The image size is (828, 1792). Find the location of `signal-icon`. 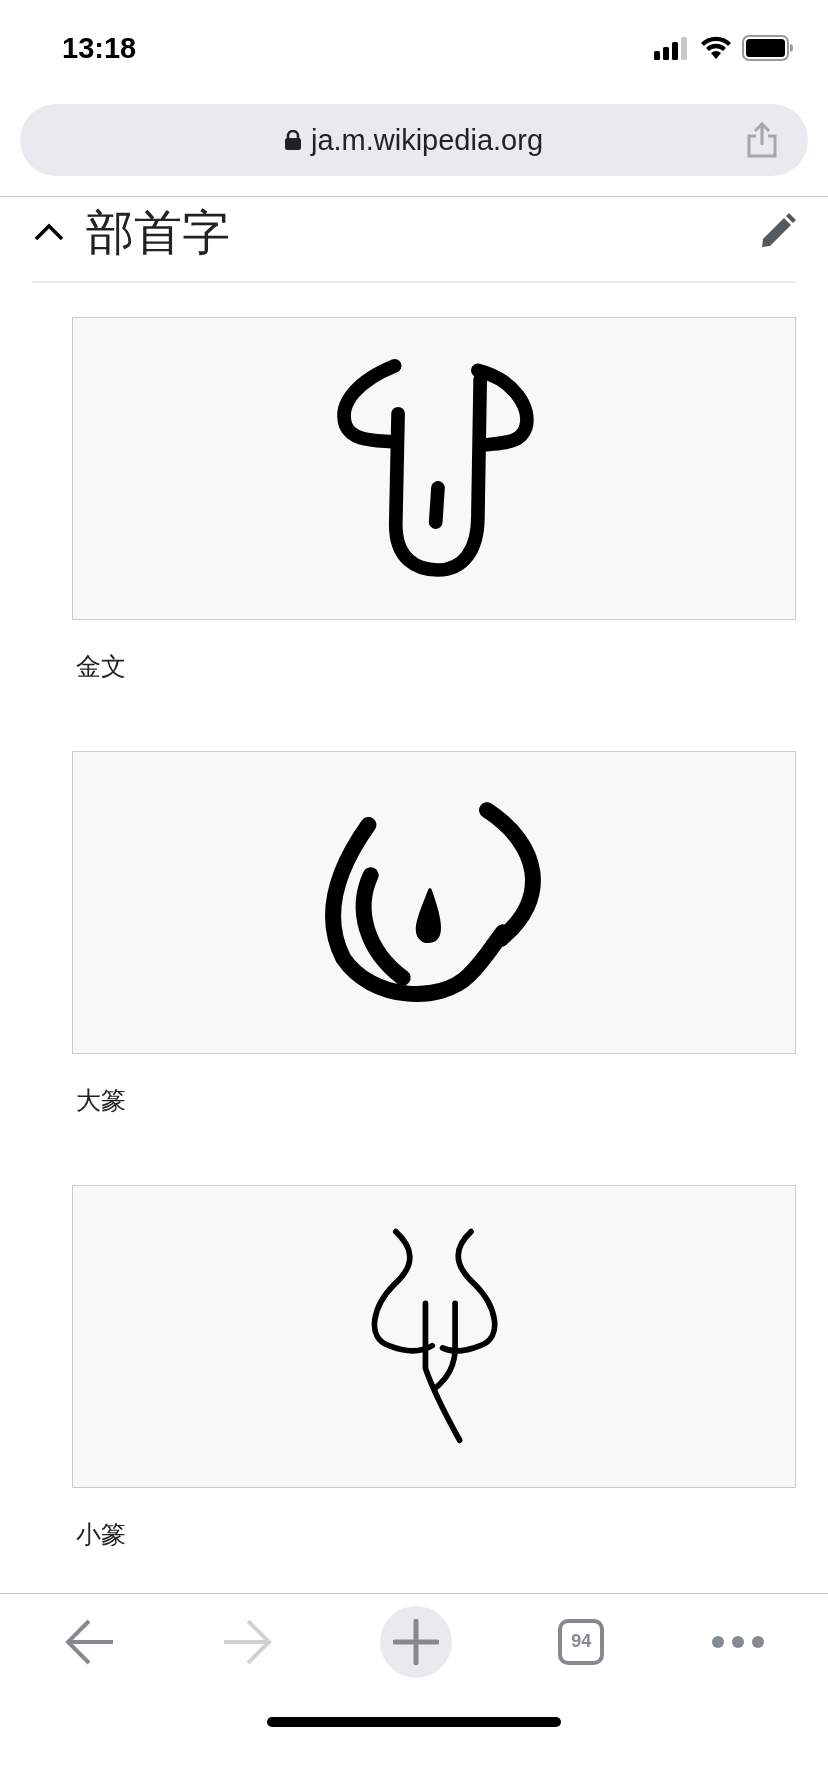

signal-icon is located at coordinates (672, 48).